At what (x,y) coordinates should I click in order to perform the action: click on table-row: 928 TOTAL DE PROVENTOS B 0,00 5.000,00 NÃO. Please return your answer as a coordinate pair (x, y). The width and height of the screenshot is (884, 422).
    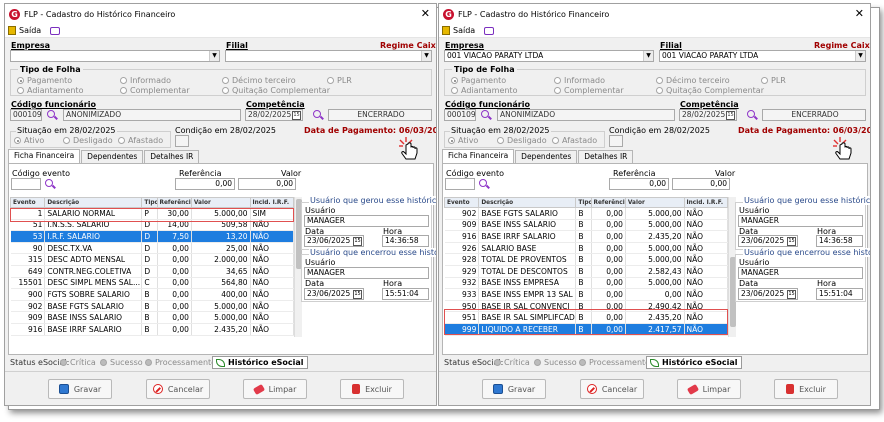
    Looking at the image, I should click on (586, 259).